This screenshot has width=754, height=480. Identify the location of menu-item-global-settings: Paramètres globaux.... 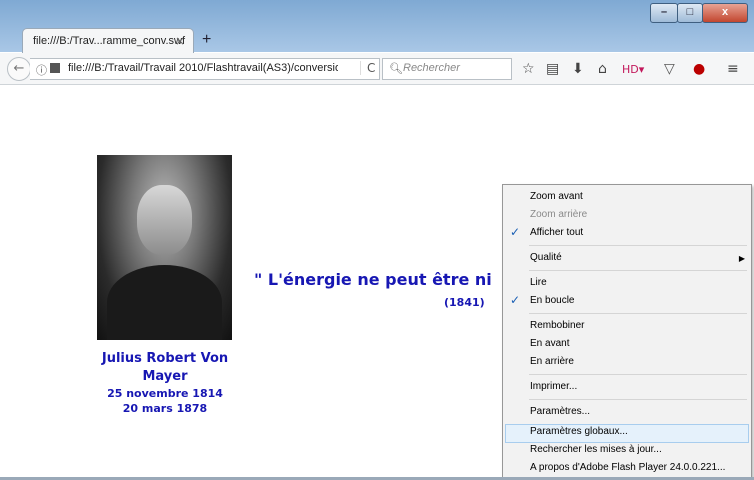
(579, 431).